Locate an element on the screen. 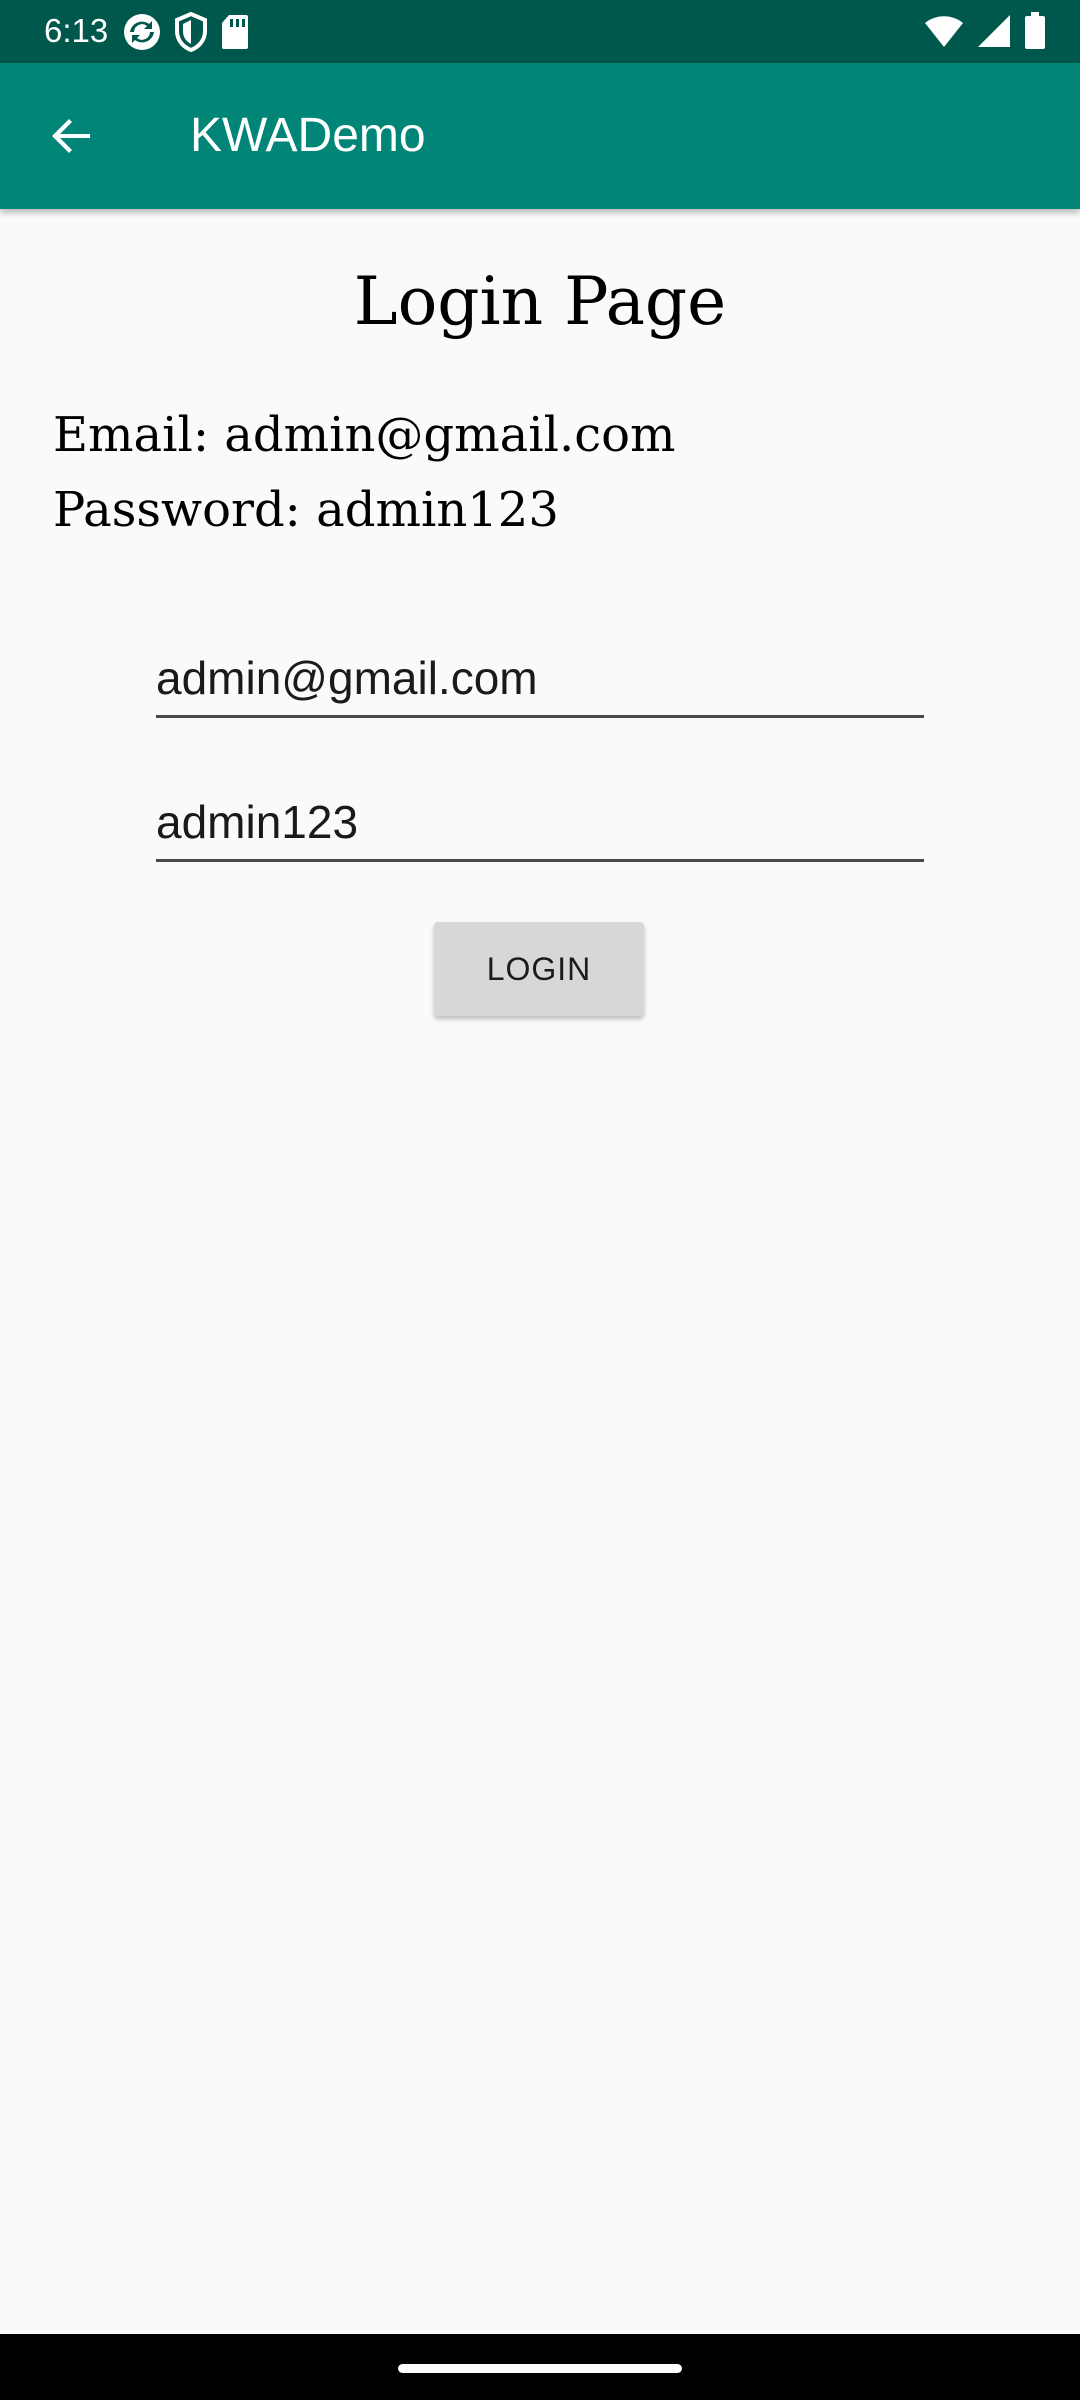 This screenshot has width=1080, height=2400. password-hint-text: Password: admin123 is located at coordinates (306, 510).